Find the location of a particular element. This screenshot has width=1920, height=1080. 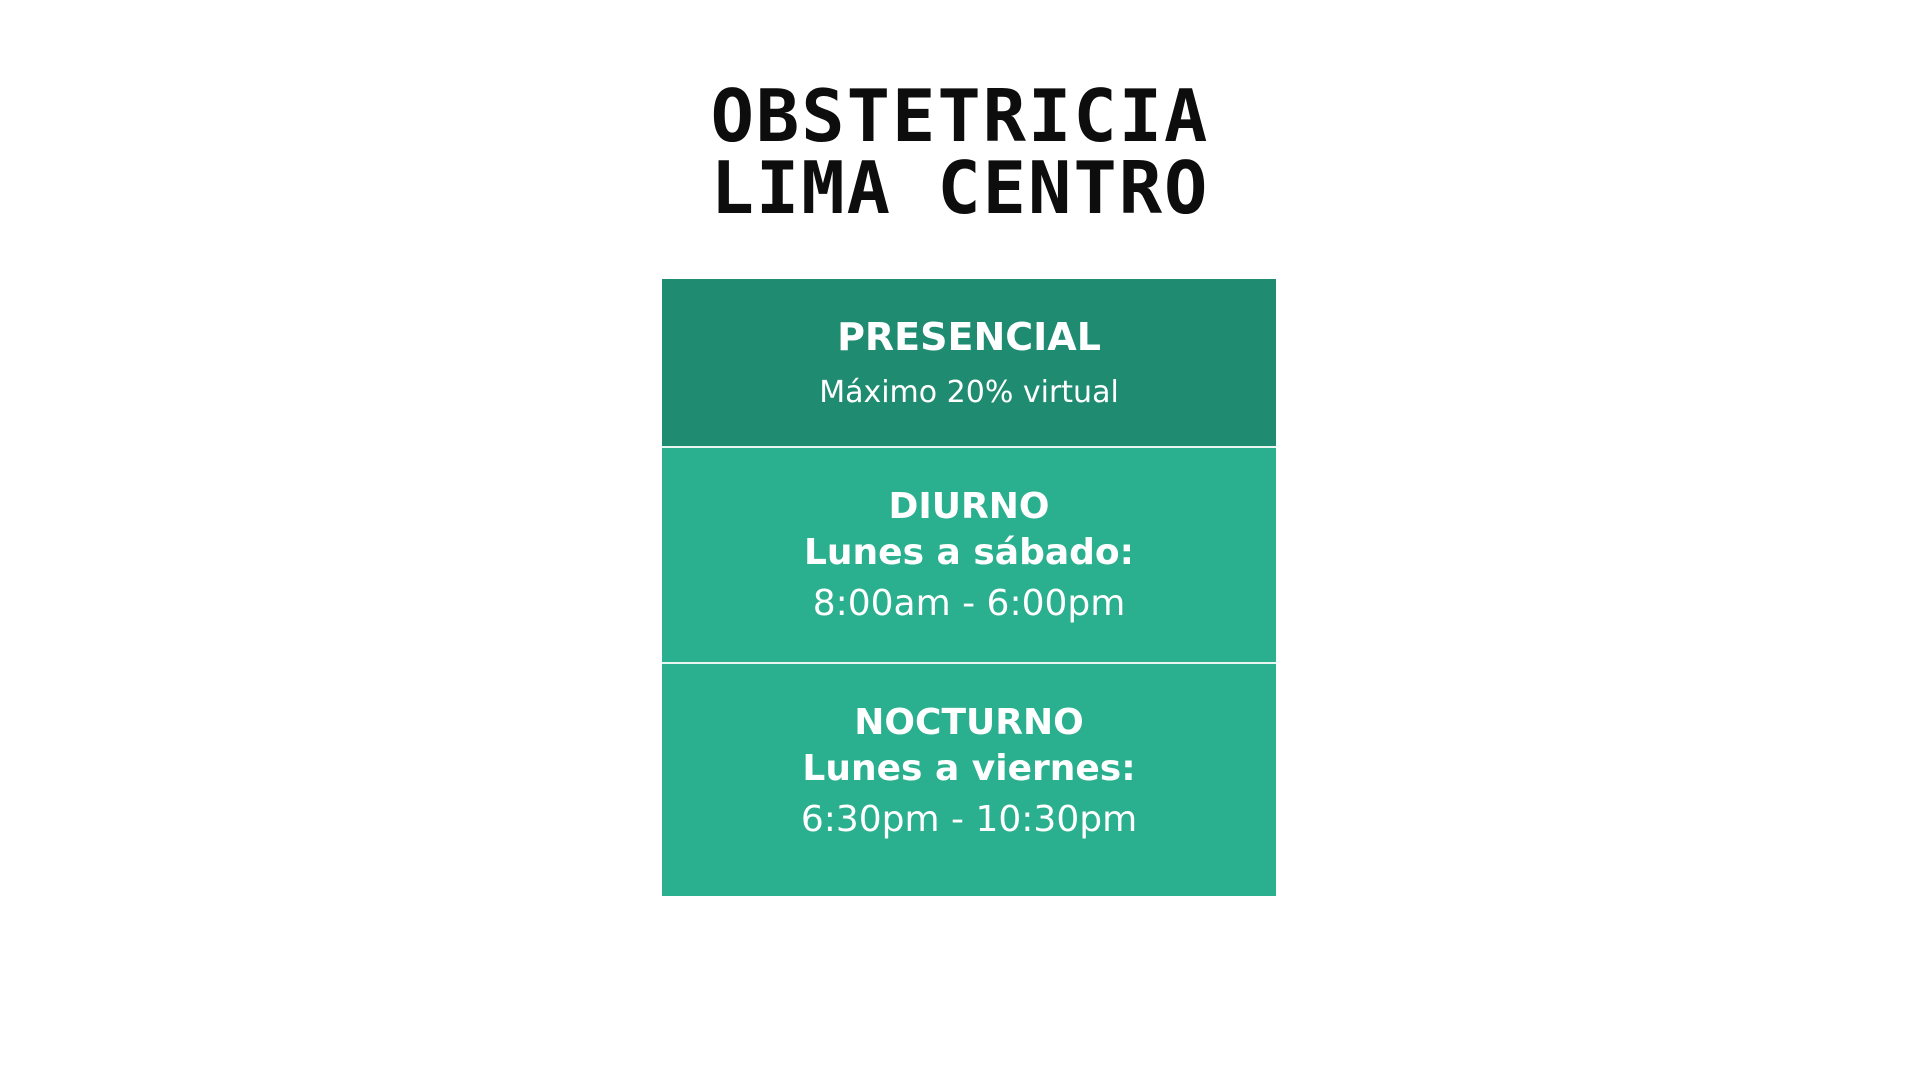

page-title: OBSTETRICIA LIMA CENTRO is located at coordinates (960, 152).